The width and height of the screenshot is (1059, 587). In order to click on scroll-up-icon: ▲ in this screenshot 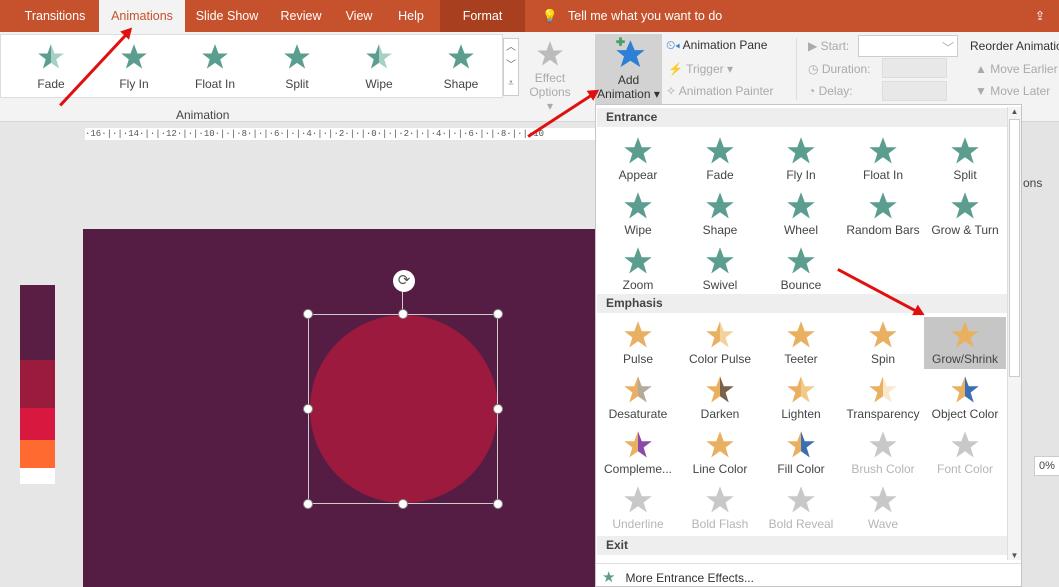, I will do `click(1014, 111)`.